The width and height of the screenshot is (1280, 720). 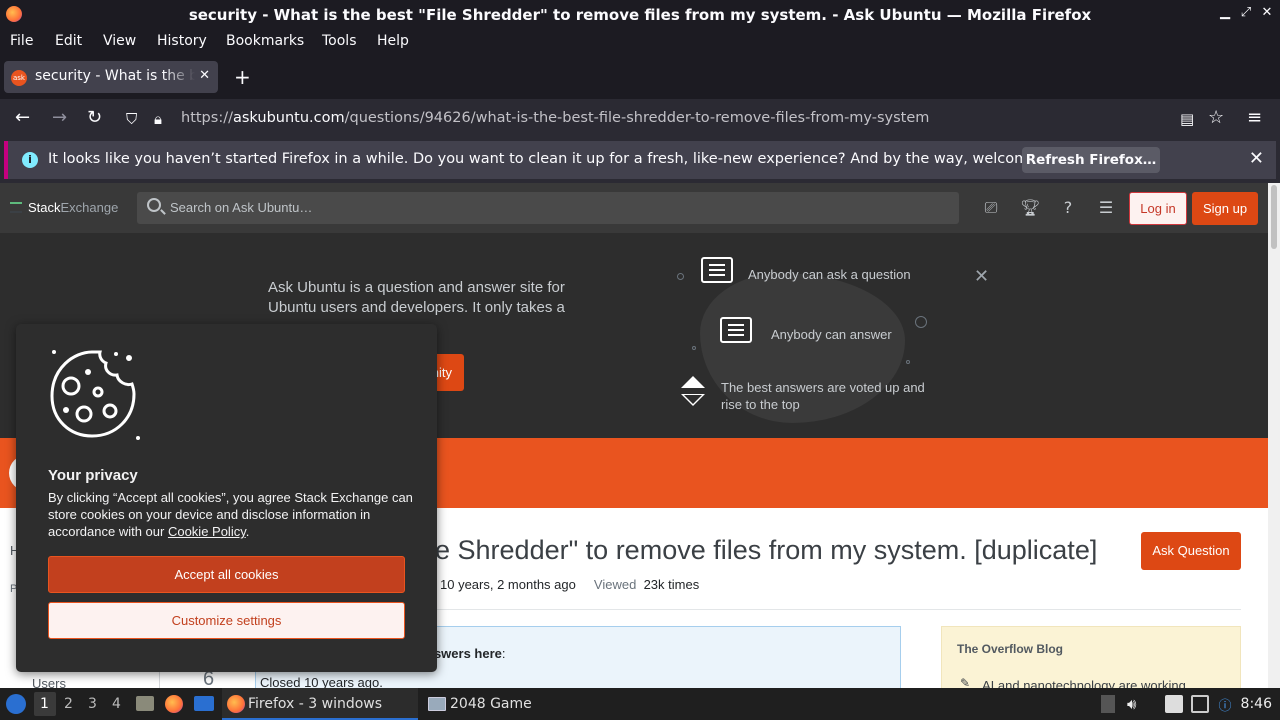 What do you see at coordinates (569, 584) in the screenshot?
I see `question-meta: 10 years, 2 months ago Viewed 23k times` at bounding box center [569, 584].